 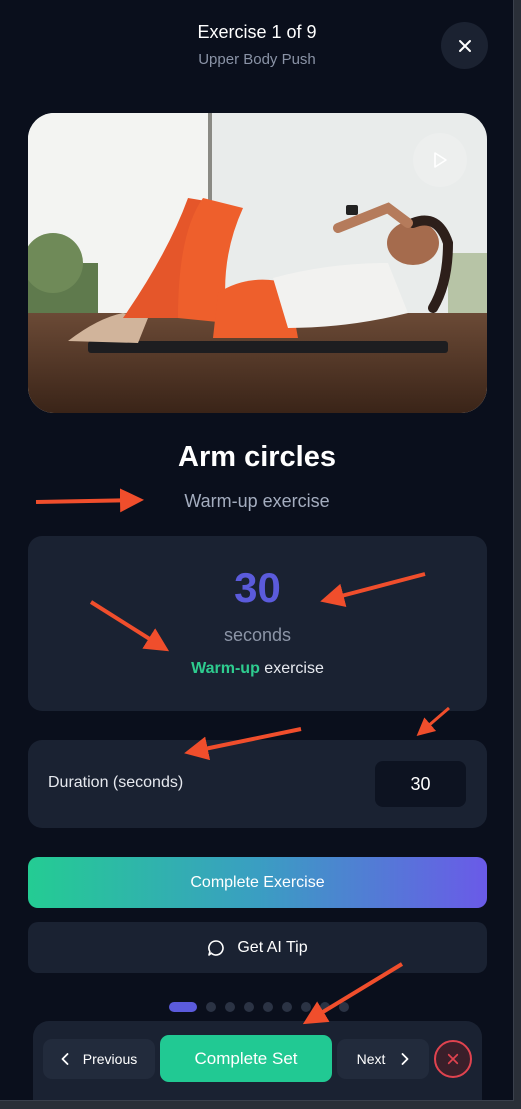 I want to click on get-ai-tip-button: Get AI Tip, so click(x=257, y=947).